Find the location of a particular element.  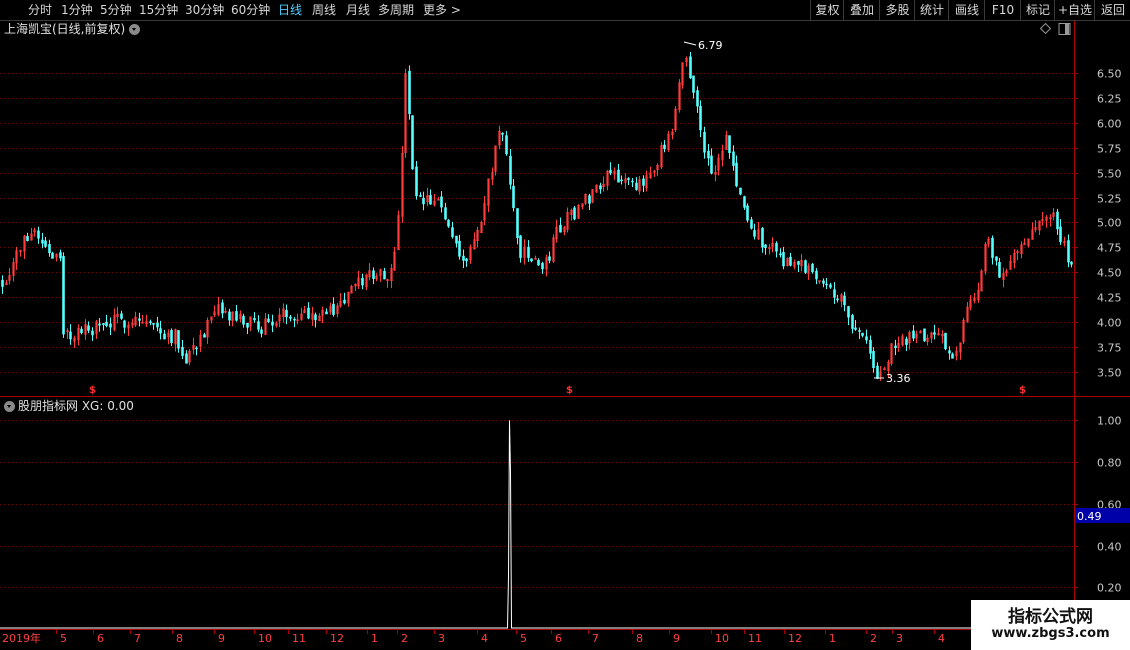

main-y-tick-label: 5.00 is located at coordinates (1109, 223).